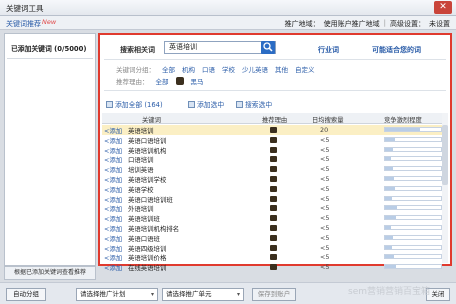 The height and width of the screenshot is (304, 456). What do you see at coordinates (275, 238) in the screenshot?
I see `table-row: <添加 英语口语班 <5` at bounding box center [275, 238].